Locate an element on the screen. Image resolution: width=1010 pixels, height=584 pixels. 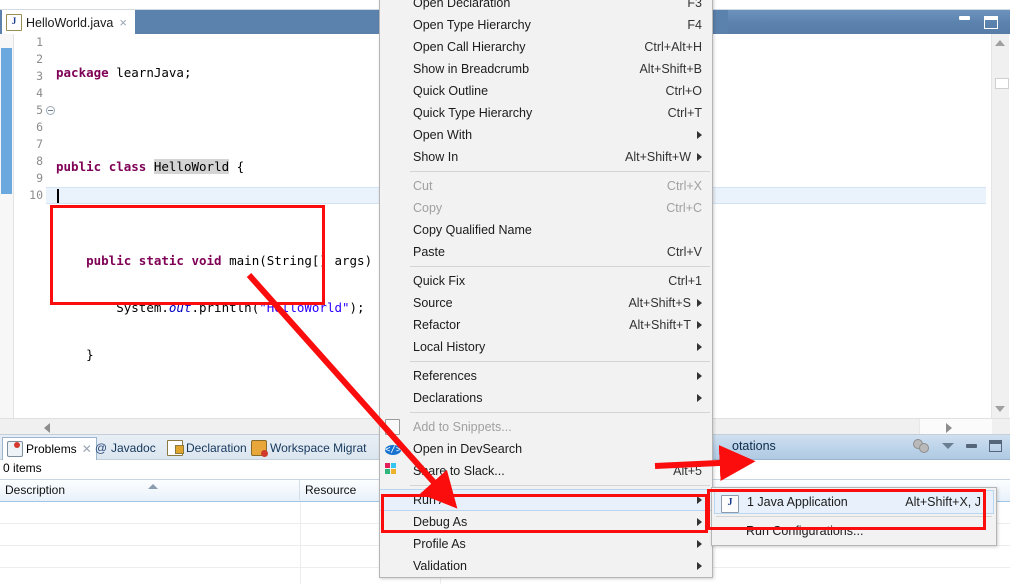
menu-item-copy: Copy Ctrl+C is located at coordinates (546, 208).